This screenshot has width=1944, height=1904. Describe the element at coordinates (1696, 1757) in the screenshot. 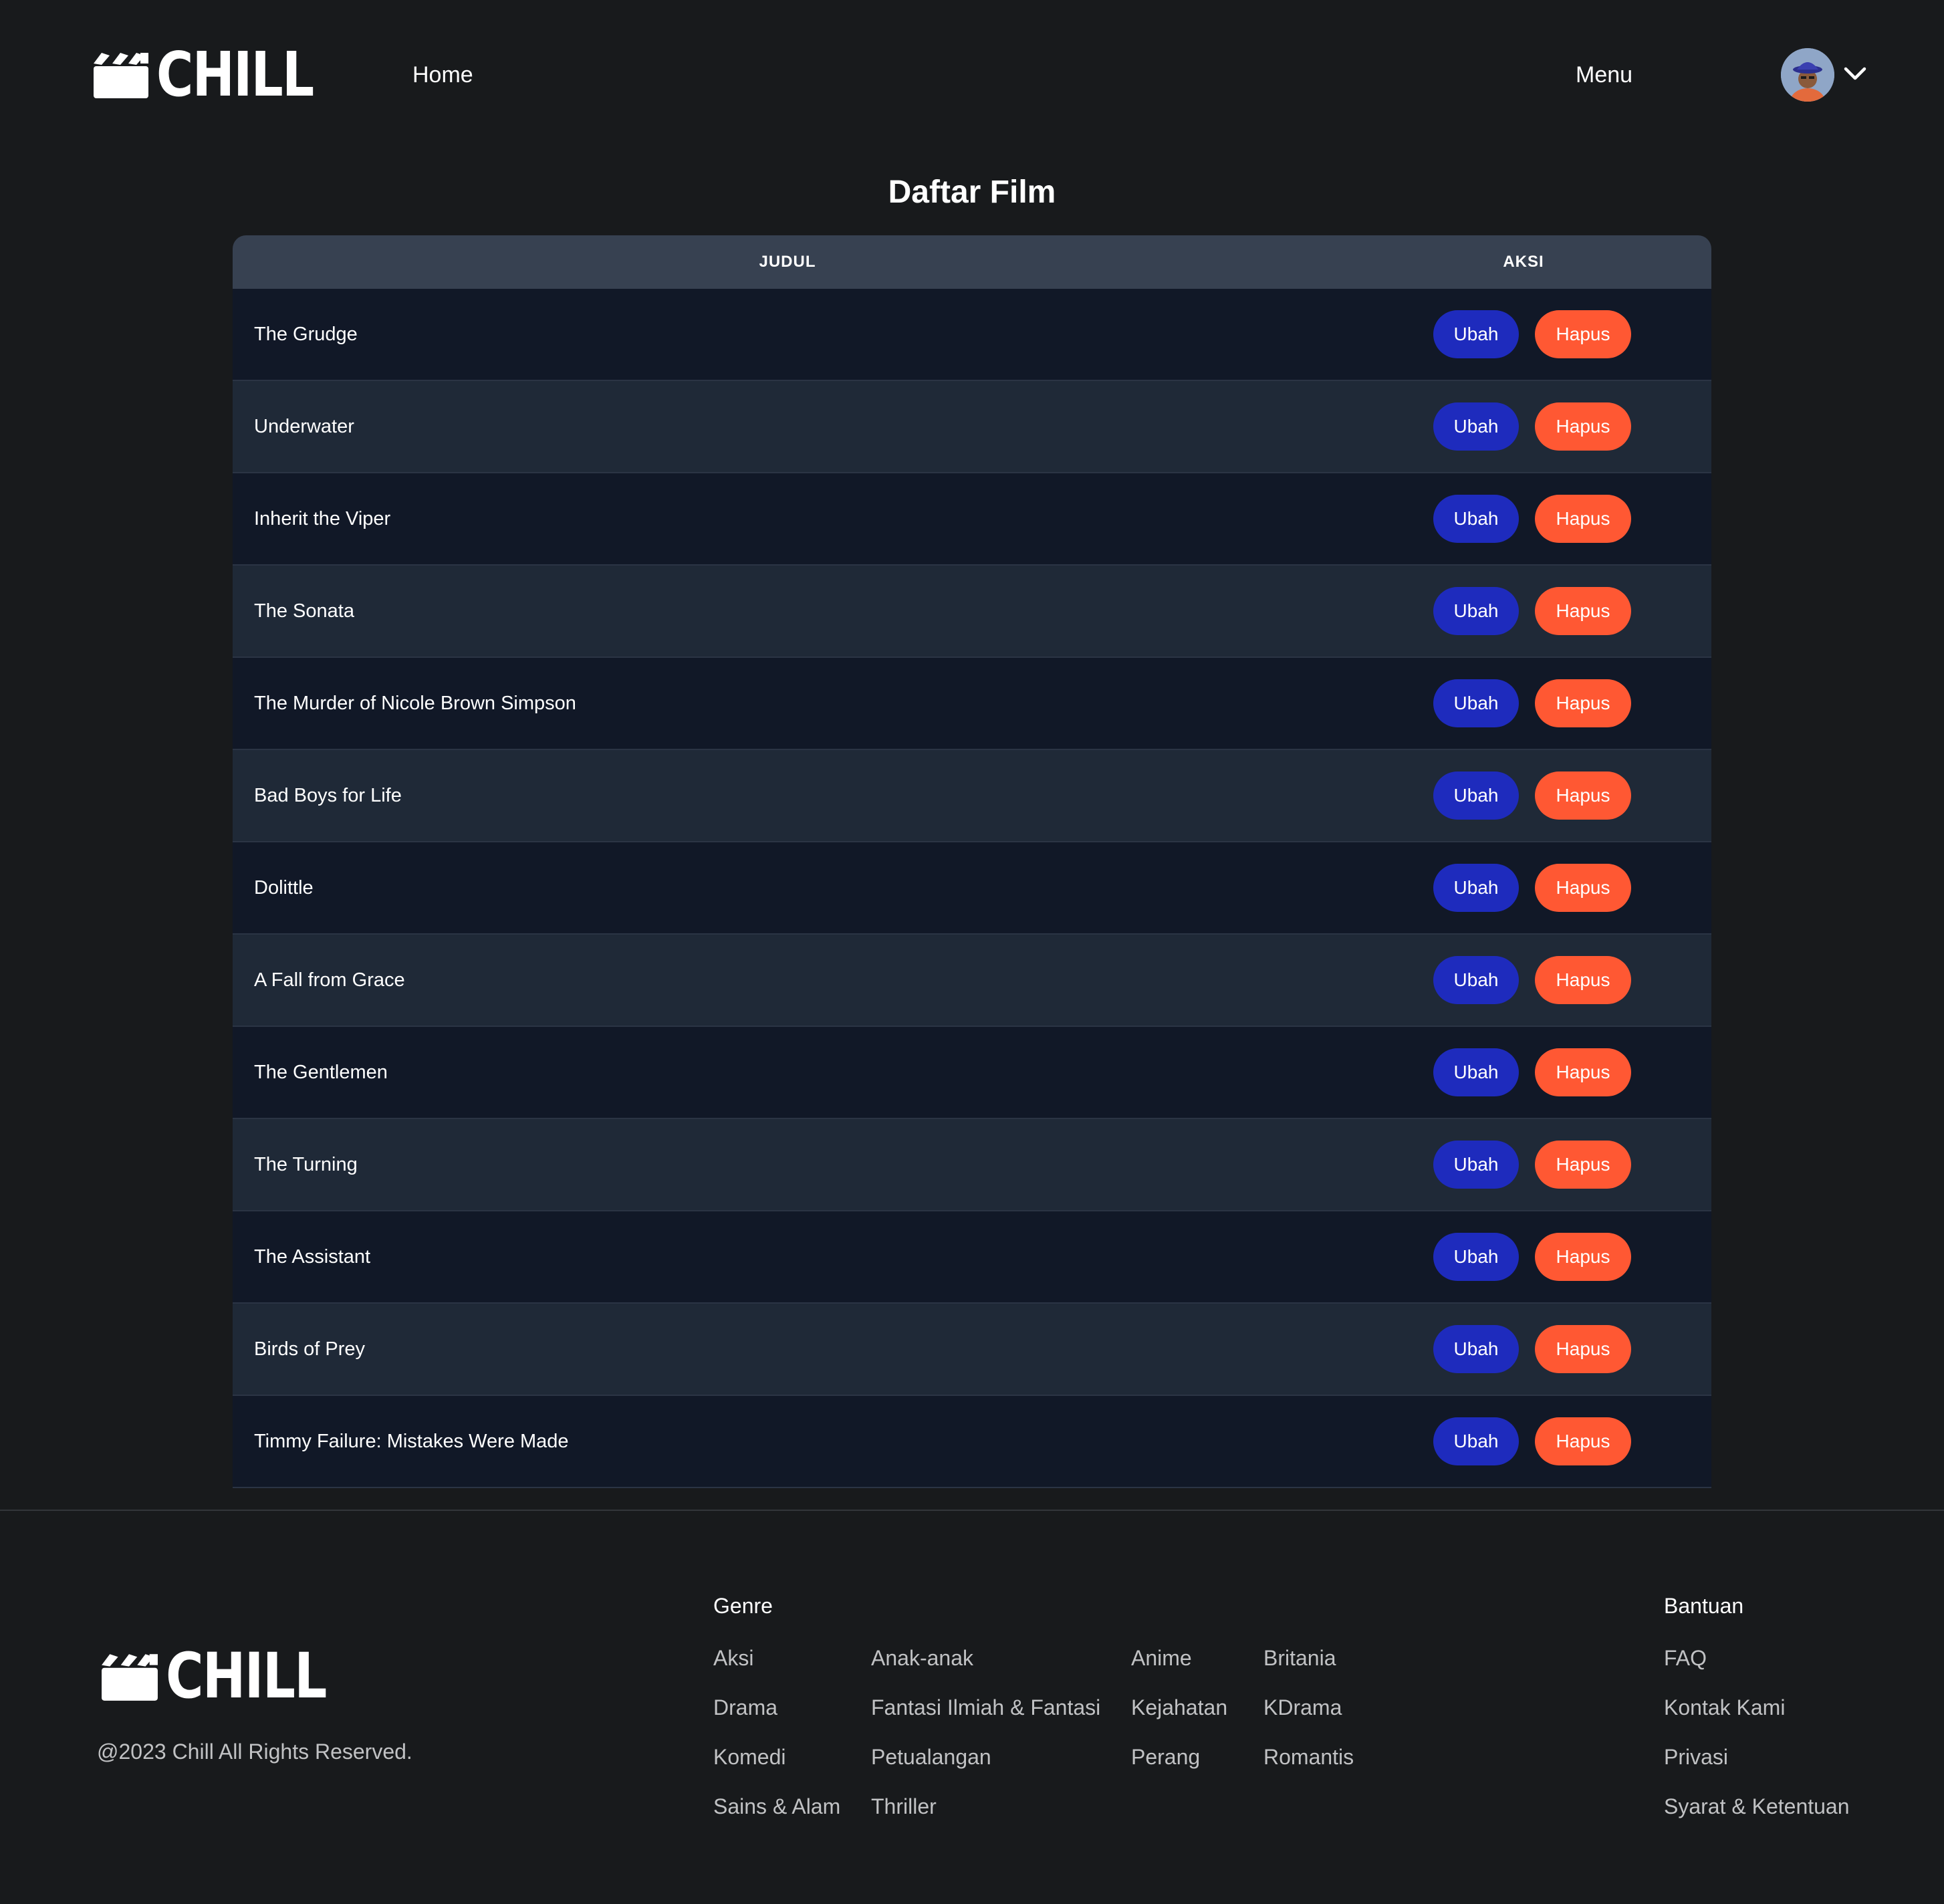

I see `help-link: Privasi` at that location.